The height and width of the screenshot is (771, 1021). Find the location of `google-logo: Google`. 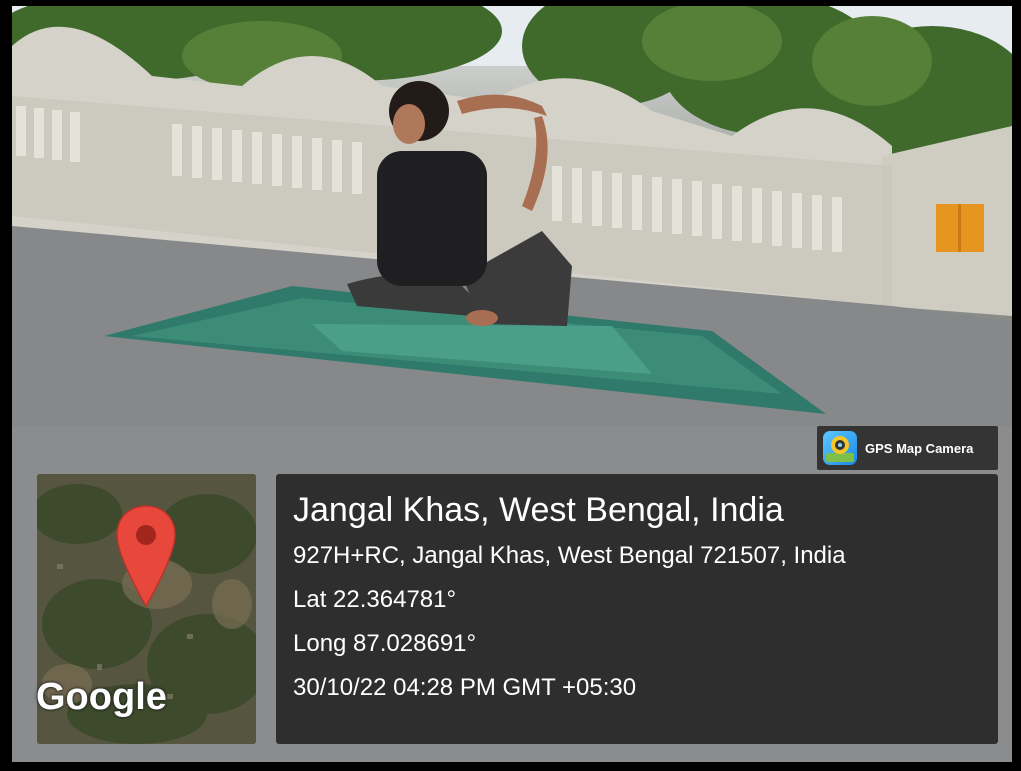

google-logo: Google is located at coordinates (101, 697).